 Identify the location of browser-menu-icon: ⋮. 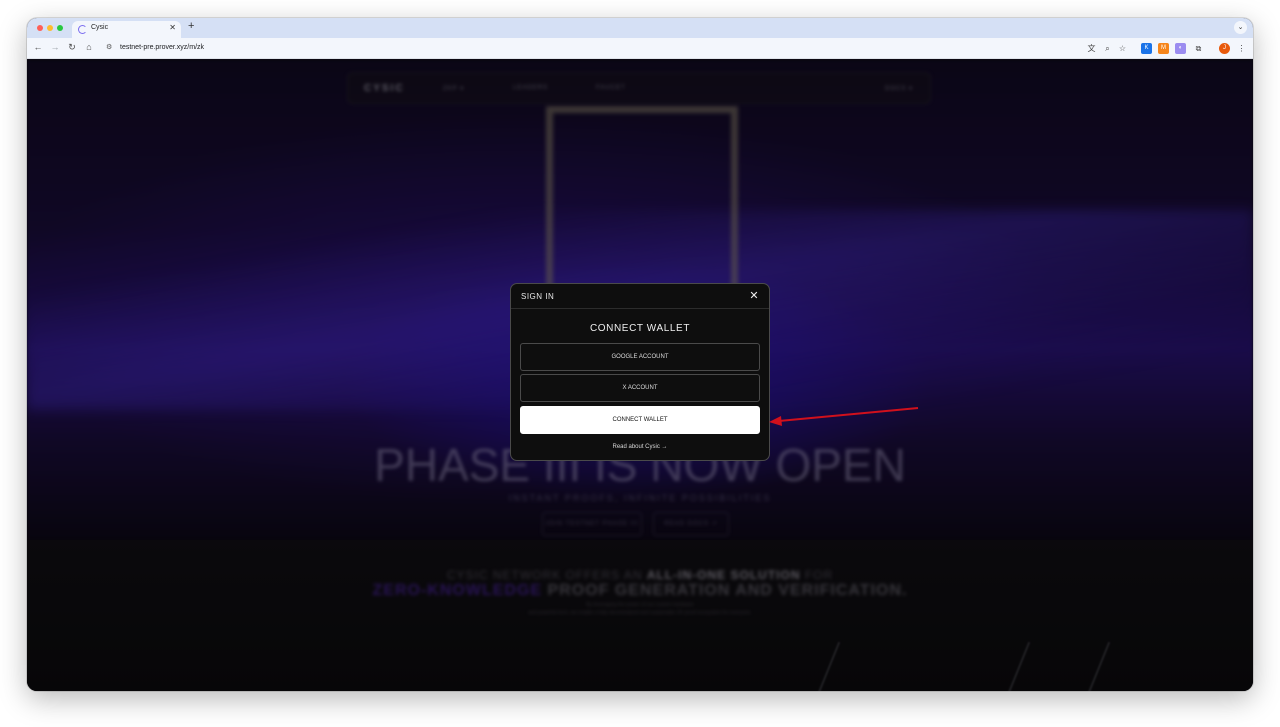
(1241, 48).